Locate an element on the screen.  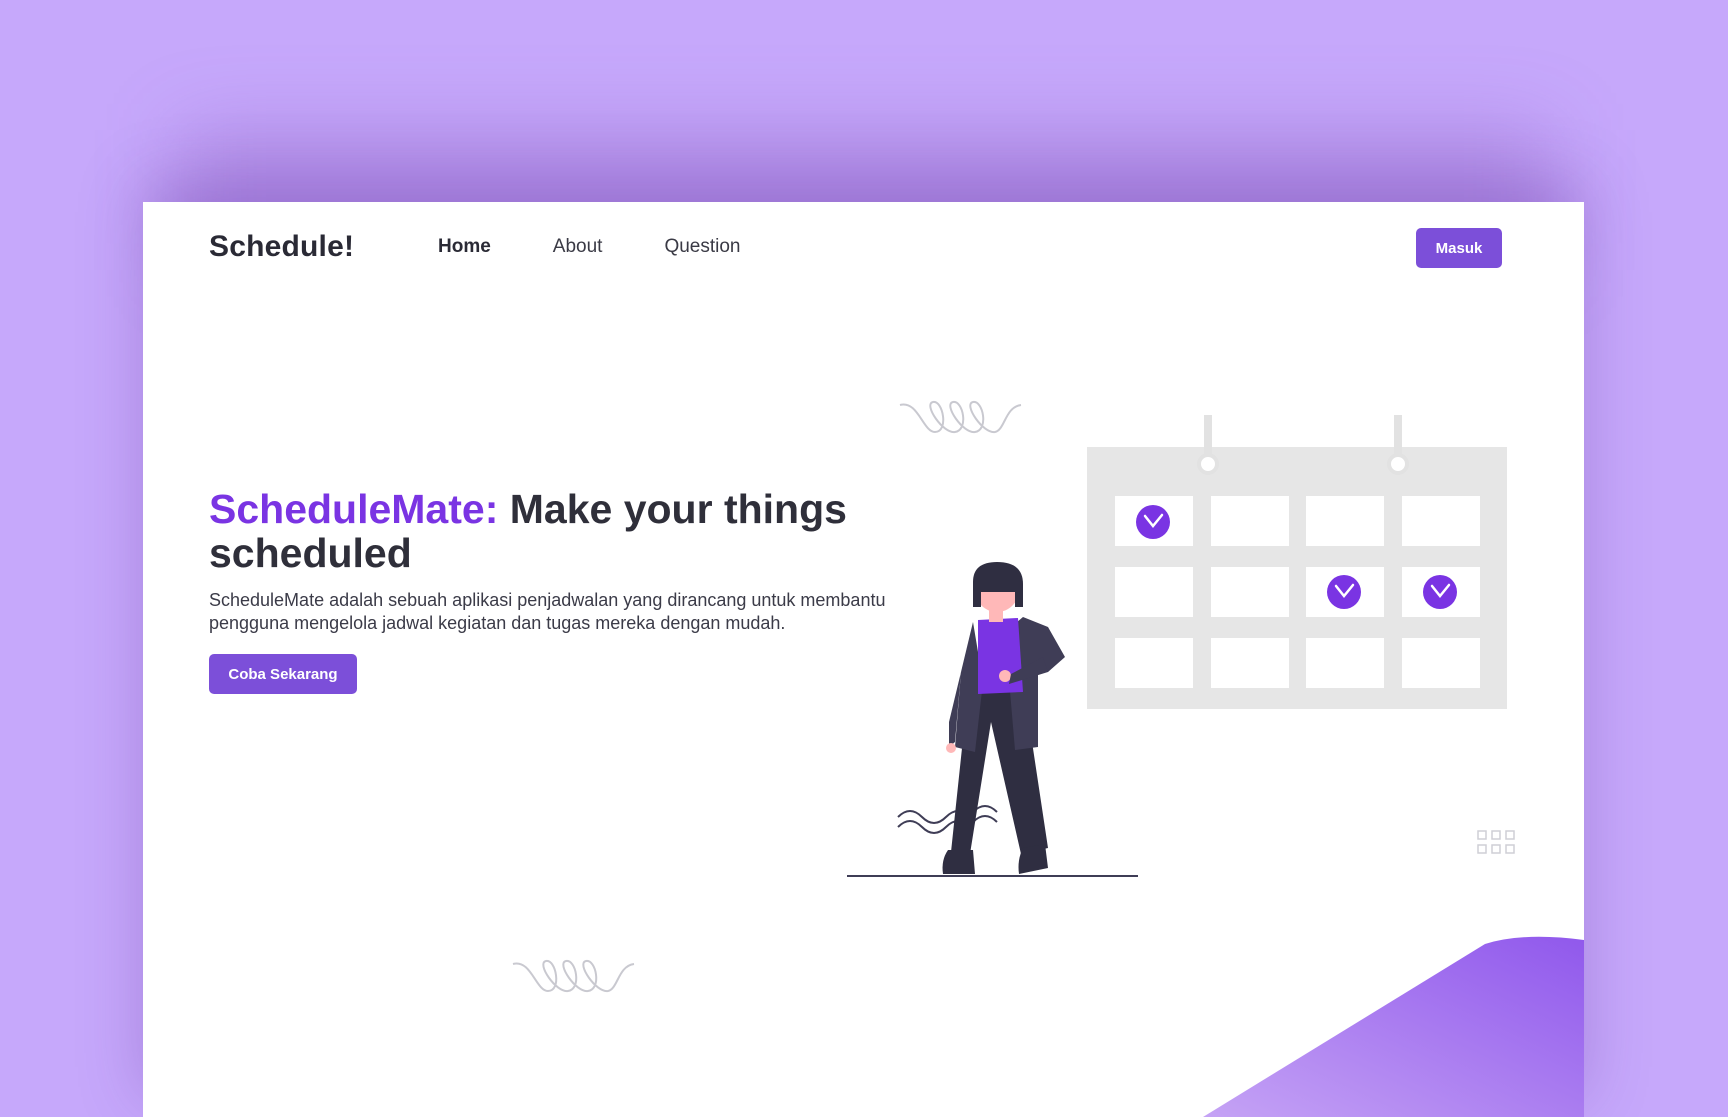
corner-shape is located at coordinates (1393, 1026).